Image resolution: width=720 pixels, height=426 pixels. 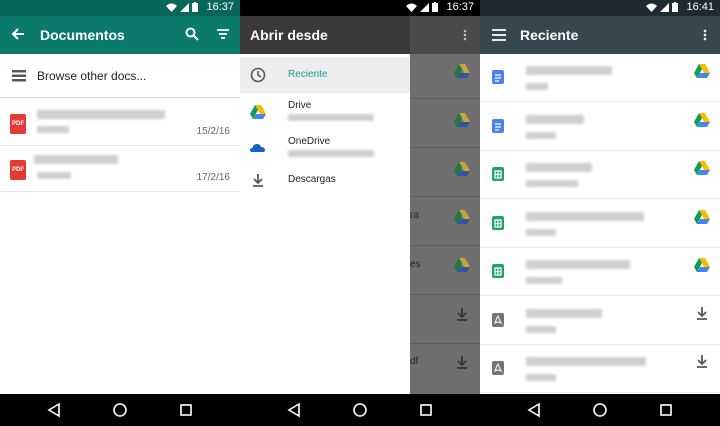 I want to click on document-date: 17/2/16, so click(x=213, y=177).